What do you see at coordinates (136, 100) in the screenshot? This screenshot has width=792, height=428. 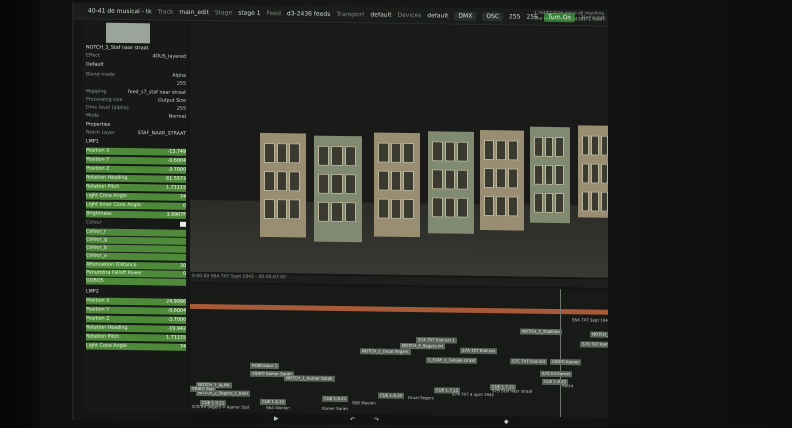 I see `processing-row: Processing size Output Size` at bounding box center [136, 100].